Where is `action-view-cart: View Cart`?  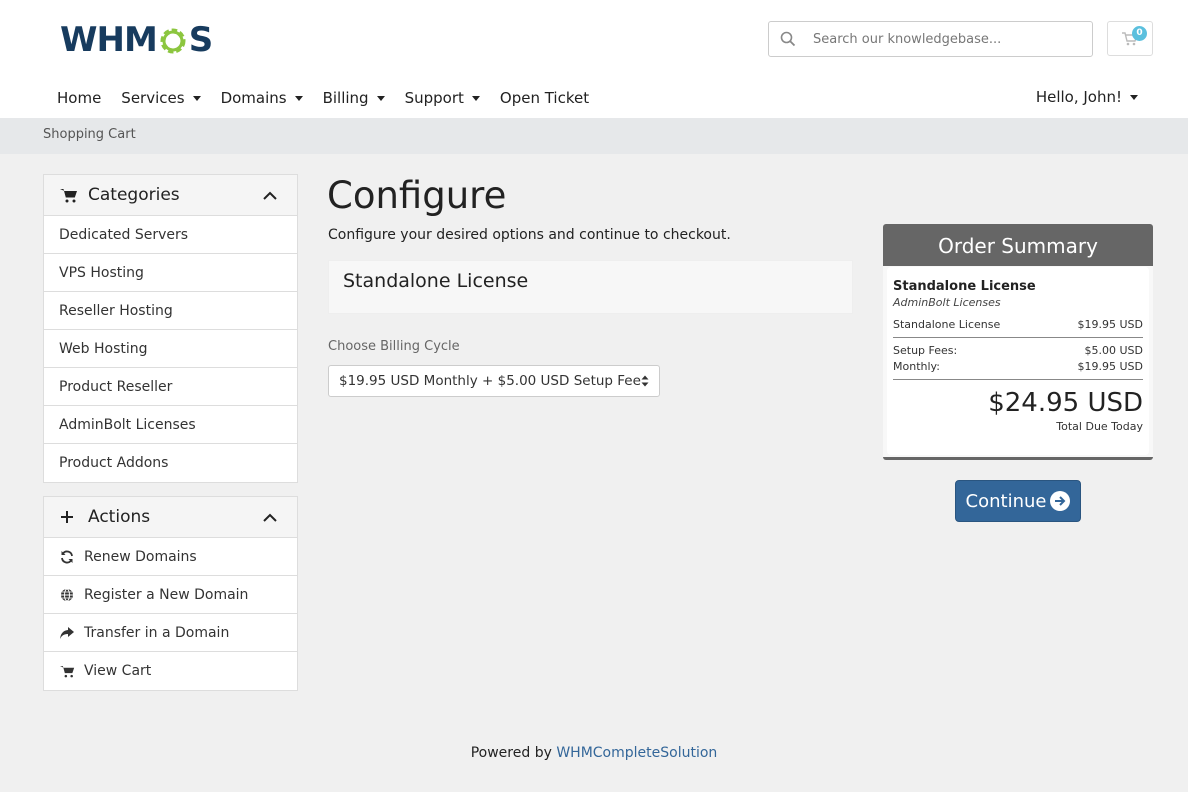
action-view-cart: View Cart is located at coordinates (170, 671).